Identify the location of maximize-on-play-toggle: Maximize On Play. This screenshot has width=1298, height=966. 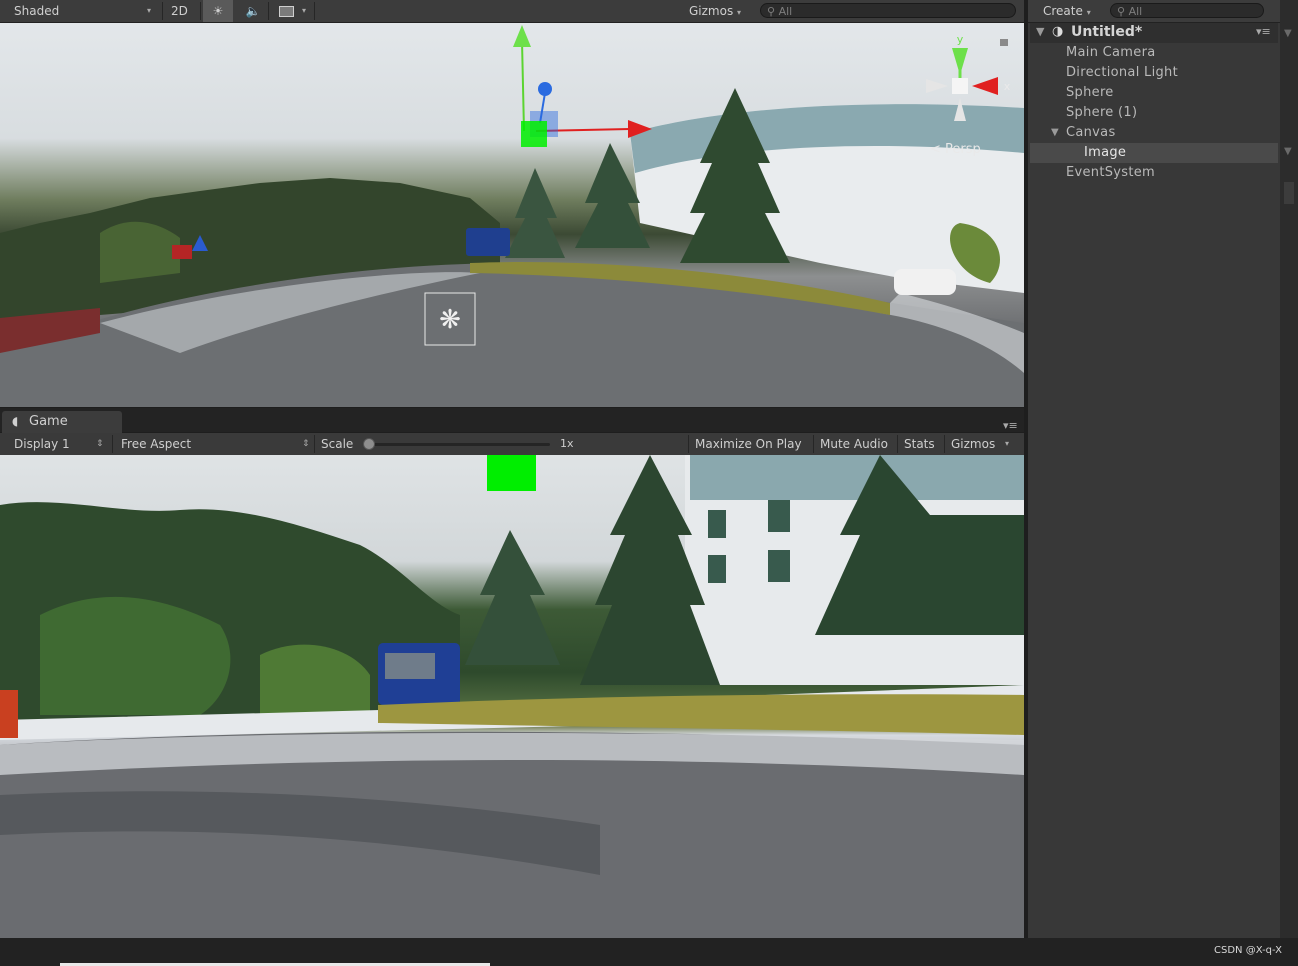
(748, 444).